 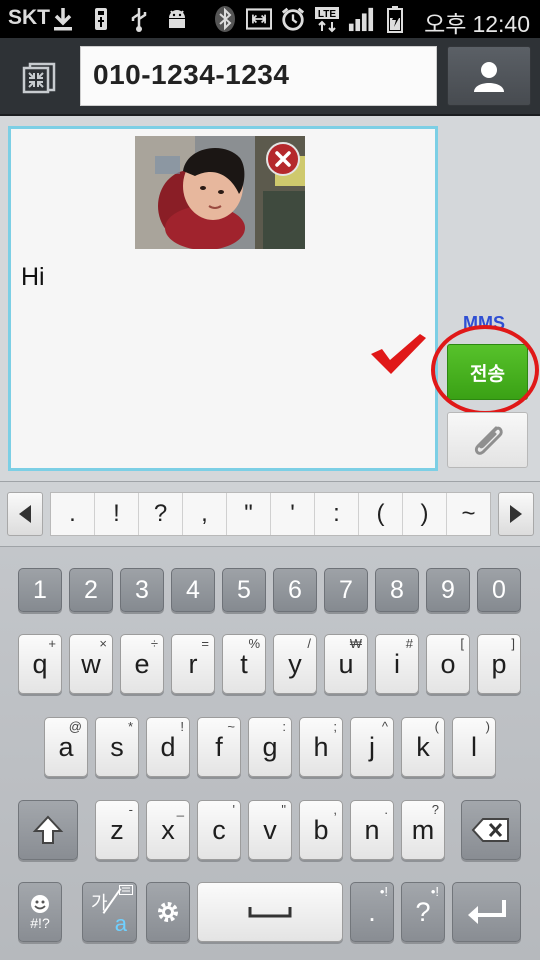 What do you see at coordinates (474, 747) in the screenshot?
I see `key-l: ) l` at bounding box center [474, 747].